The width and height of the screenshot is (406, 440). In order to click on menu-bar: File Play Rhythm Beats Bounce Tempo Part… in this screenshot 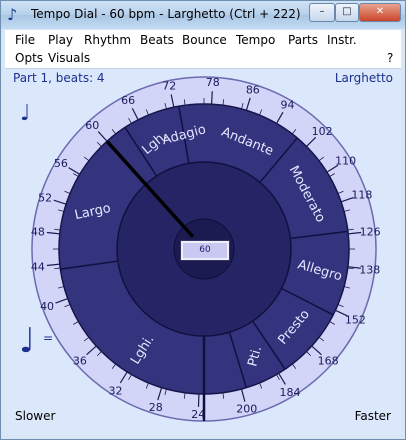, I will do `click(203, 49)`.